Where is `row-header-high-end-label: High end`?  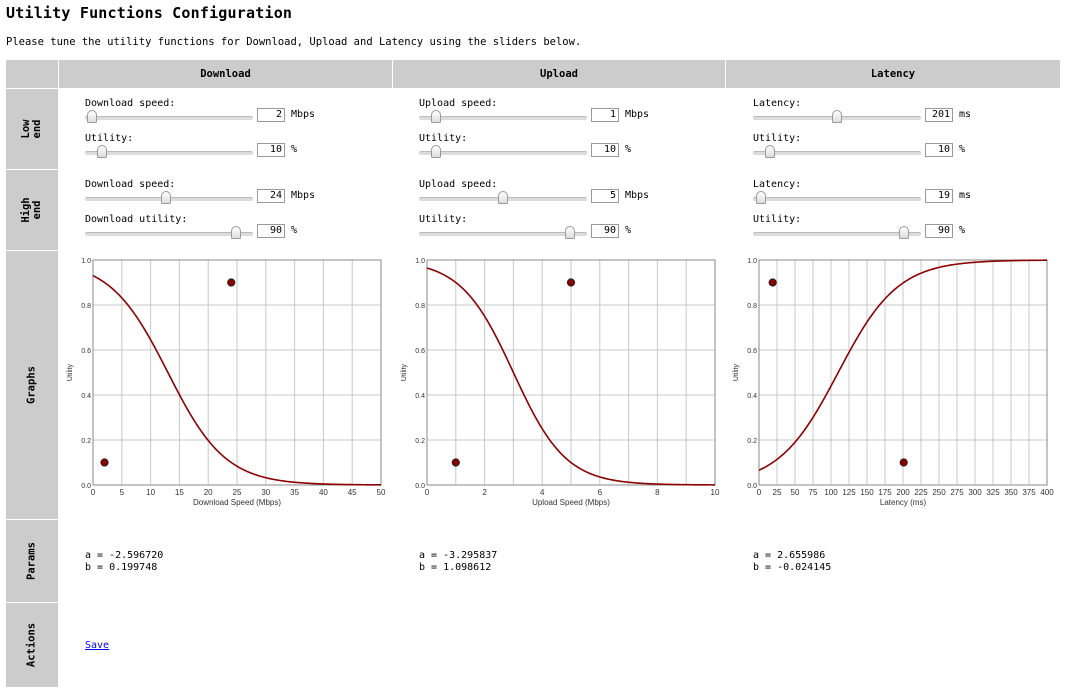 row-header-high-end-label: High end is located at coordinates (31, 210).